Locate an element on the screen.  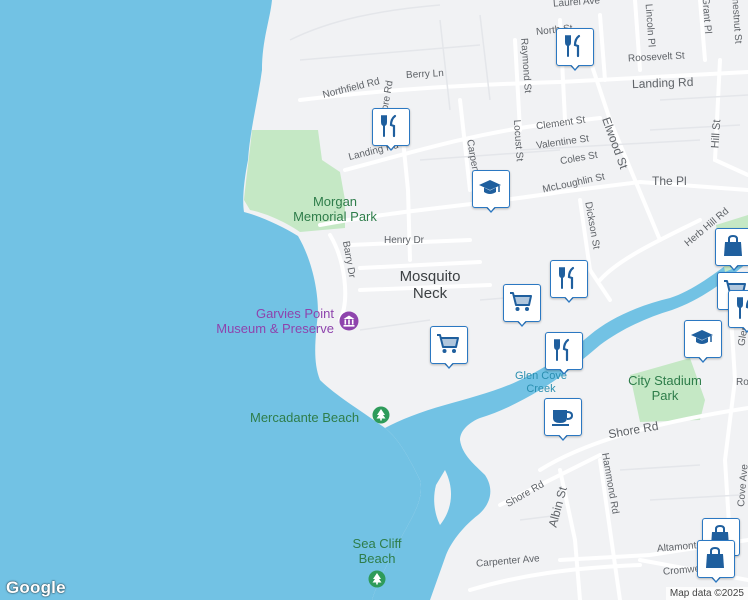
map-attribution: Map data ©2025 is located at coordinates (706, 593).